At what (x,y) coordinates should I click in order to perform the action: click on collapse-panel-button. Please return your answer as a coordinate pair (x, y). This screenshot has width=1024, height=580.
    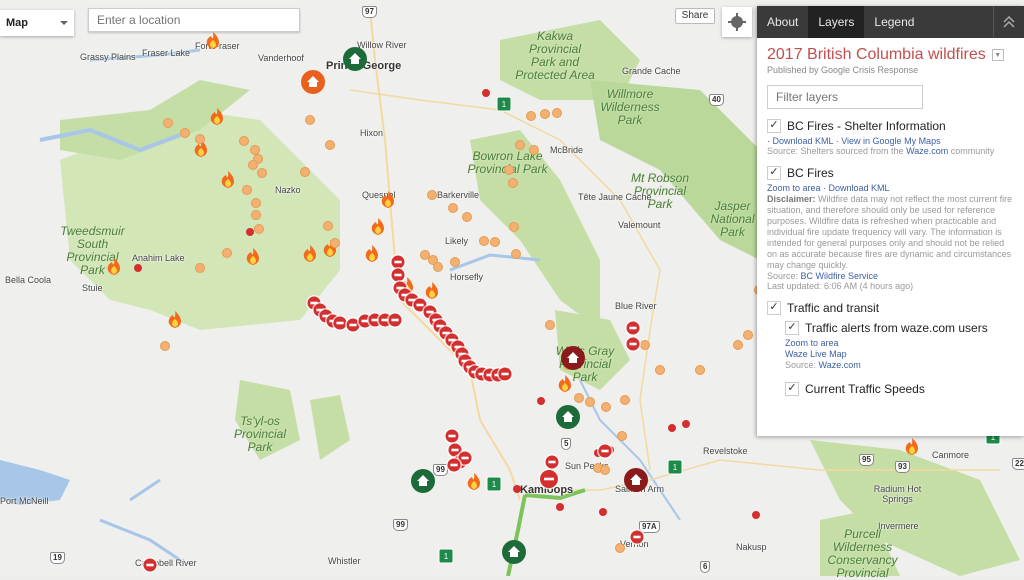
    Looking at the image, I should click on (1008, 22).